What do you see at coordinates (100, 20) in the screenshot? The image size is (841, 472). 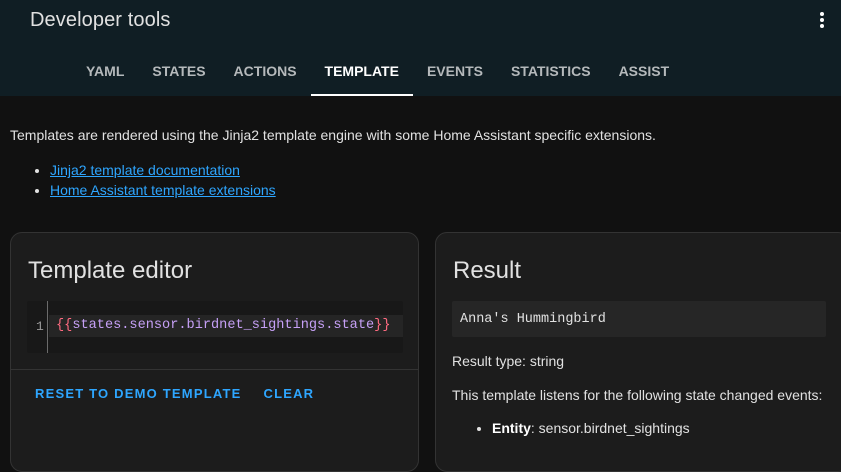 I see `page-title: Developer tools` at bounding box center [100, 20].